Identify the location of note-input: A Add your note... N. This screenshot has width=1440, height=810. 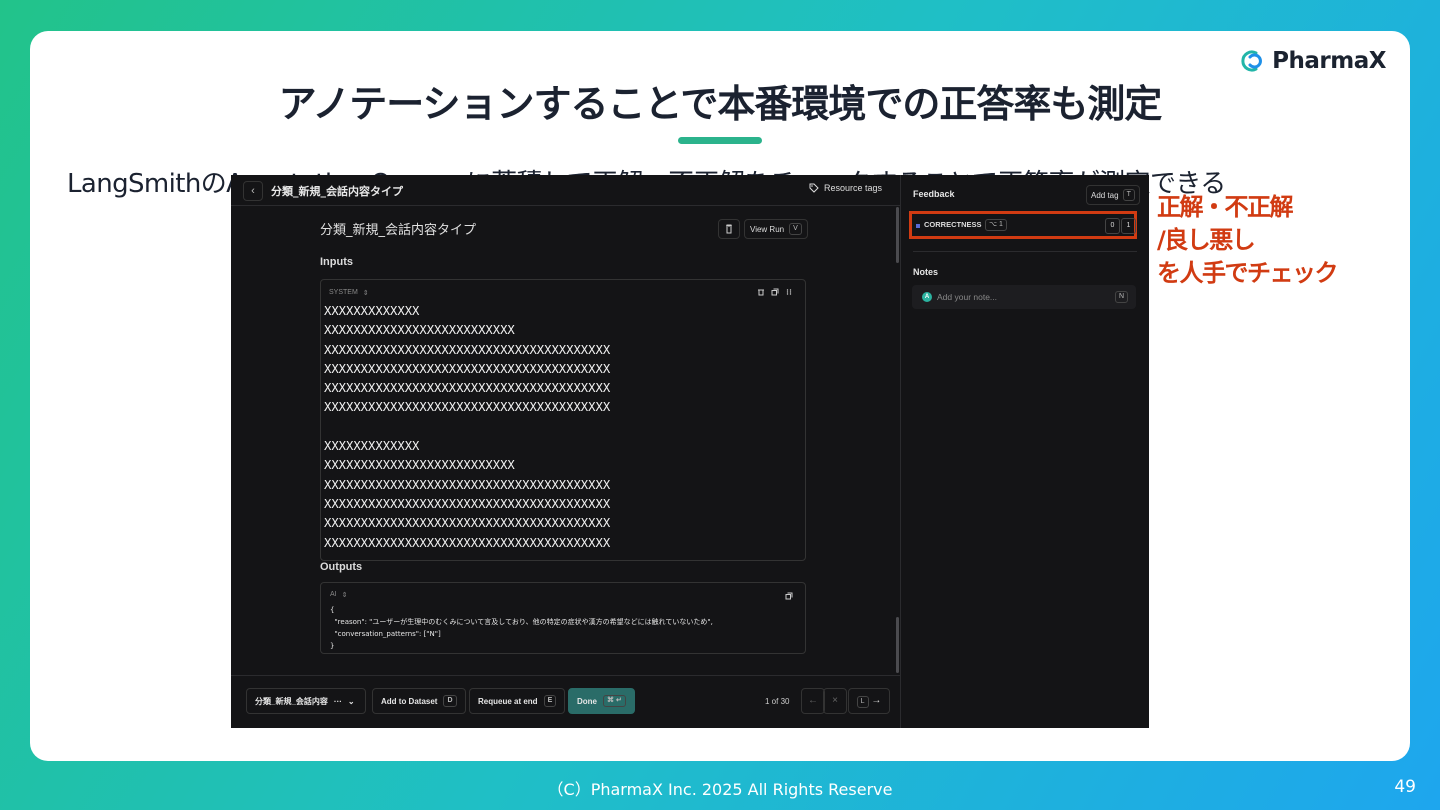
(1024, 297).